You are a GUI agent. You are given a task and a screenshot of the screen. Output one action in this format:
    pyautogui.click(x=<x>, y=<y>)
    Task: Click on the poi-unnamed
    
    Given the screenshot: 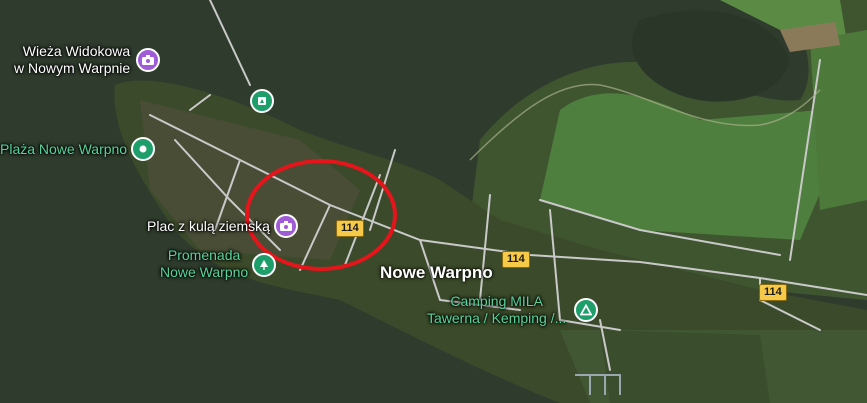 What is the action you would take?
    pyautogui.click(x=262, y=101)
    